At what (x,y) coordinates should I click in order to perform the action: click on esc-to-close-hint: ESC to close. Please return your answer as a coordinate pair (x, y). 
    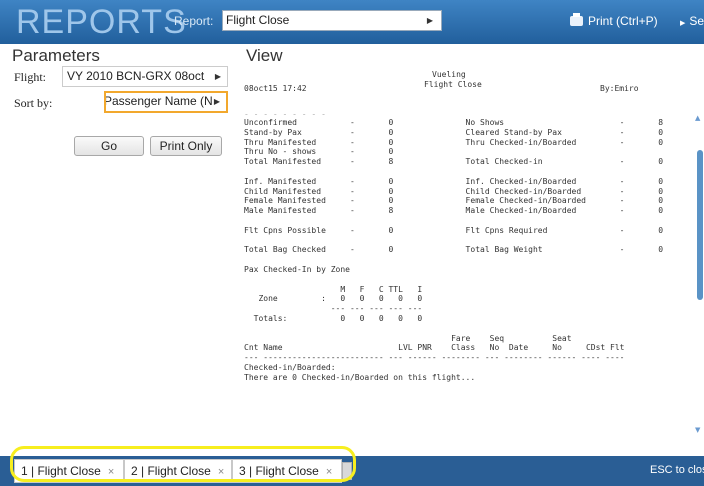
    Looking at the image, I should click on (677, 470).